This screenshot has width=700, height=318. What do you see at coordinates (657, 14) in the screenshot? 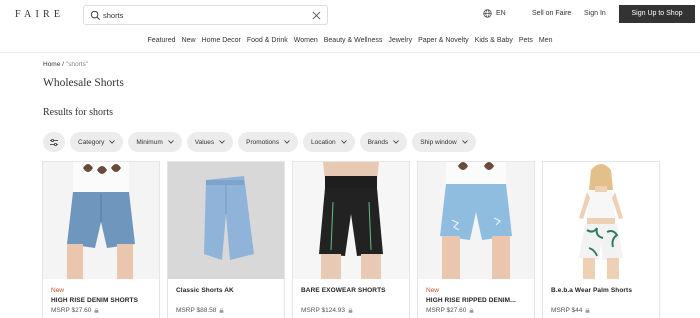
I see `sign-up-button: Sign Up to Shop` at bounding box center [657, 14].